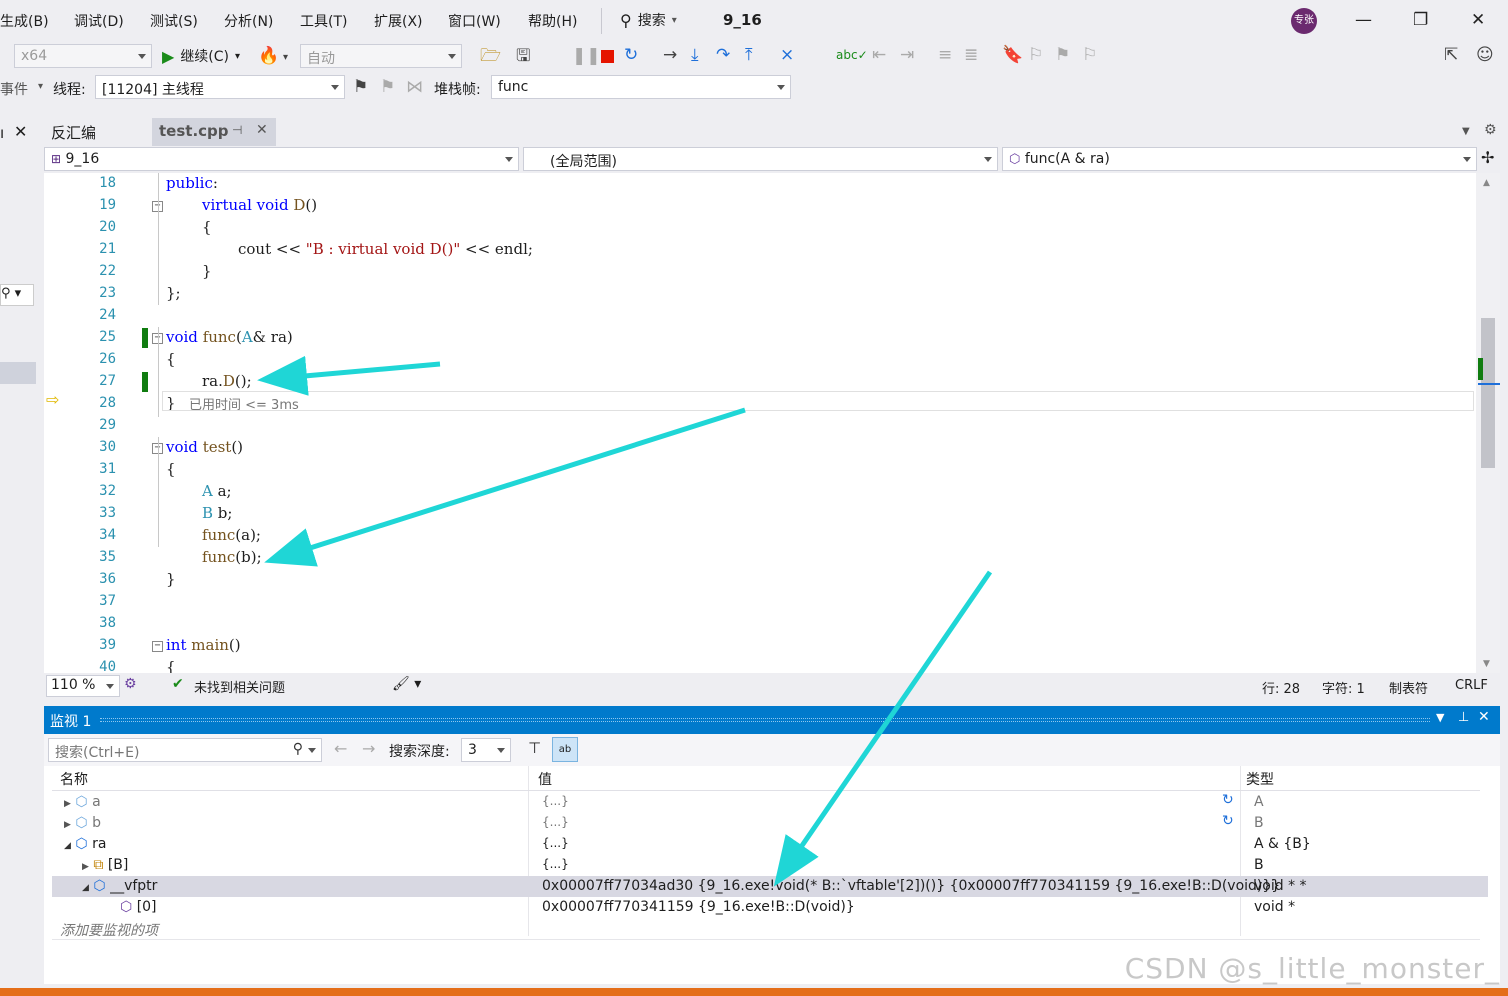 Image resolution: width=1508 pixels, height=996 pixels. I want to click on pin-icon: ⊣, so click(237, 130).